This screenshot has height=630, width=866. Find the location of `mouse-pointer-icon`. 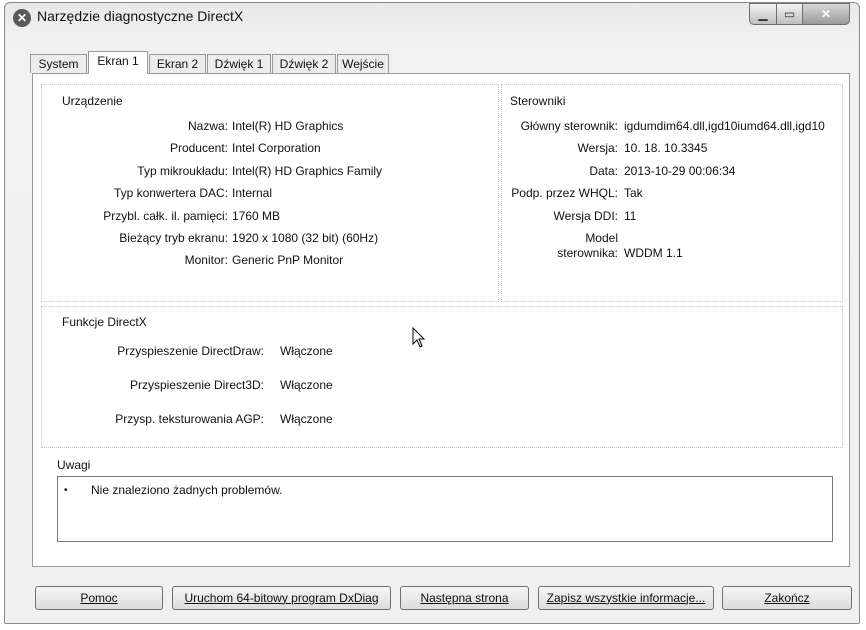

mouse-pointer-icon is located at coordinates (419, 337).